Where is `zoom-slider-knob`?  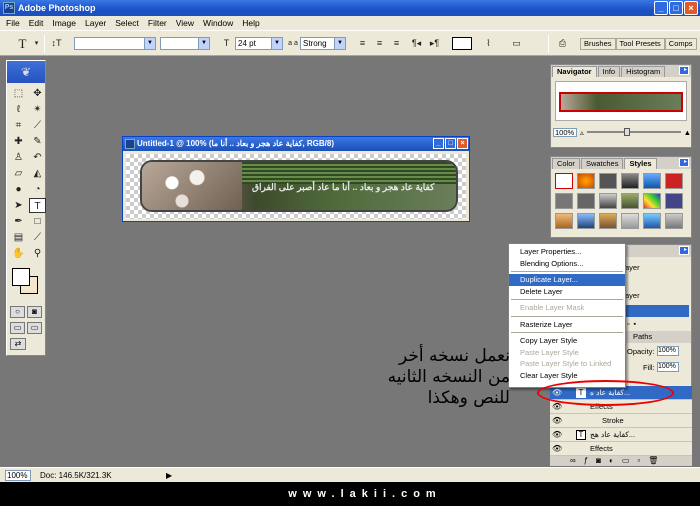 zoom-slider-knob is located at coordinates (627, 132).